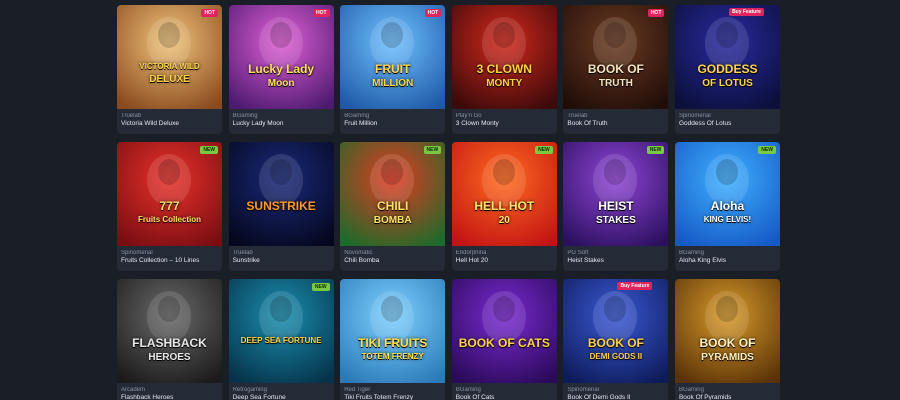 The width and height of the screenshot is (900, 400). I want to click on game-thumbnail: BOOK OF TRUTH HOT, so click(616, 57).